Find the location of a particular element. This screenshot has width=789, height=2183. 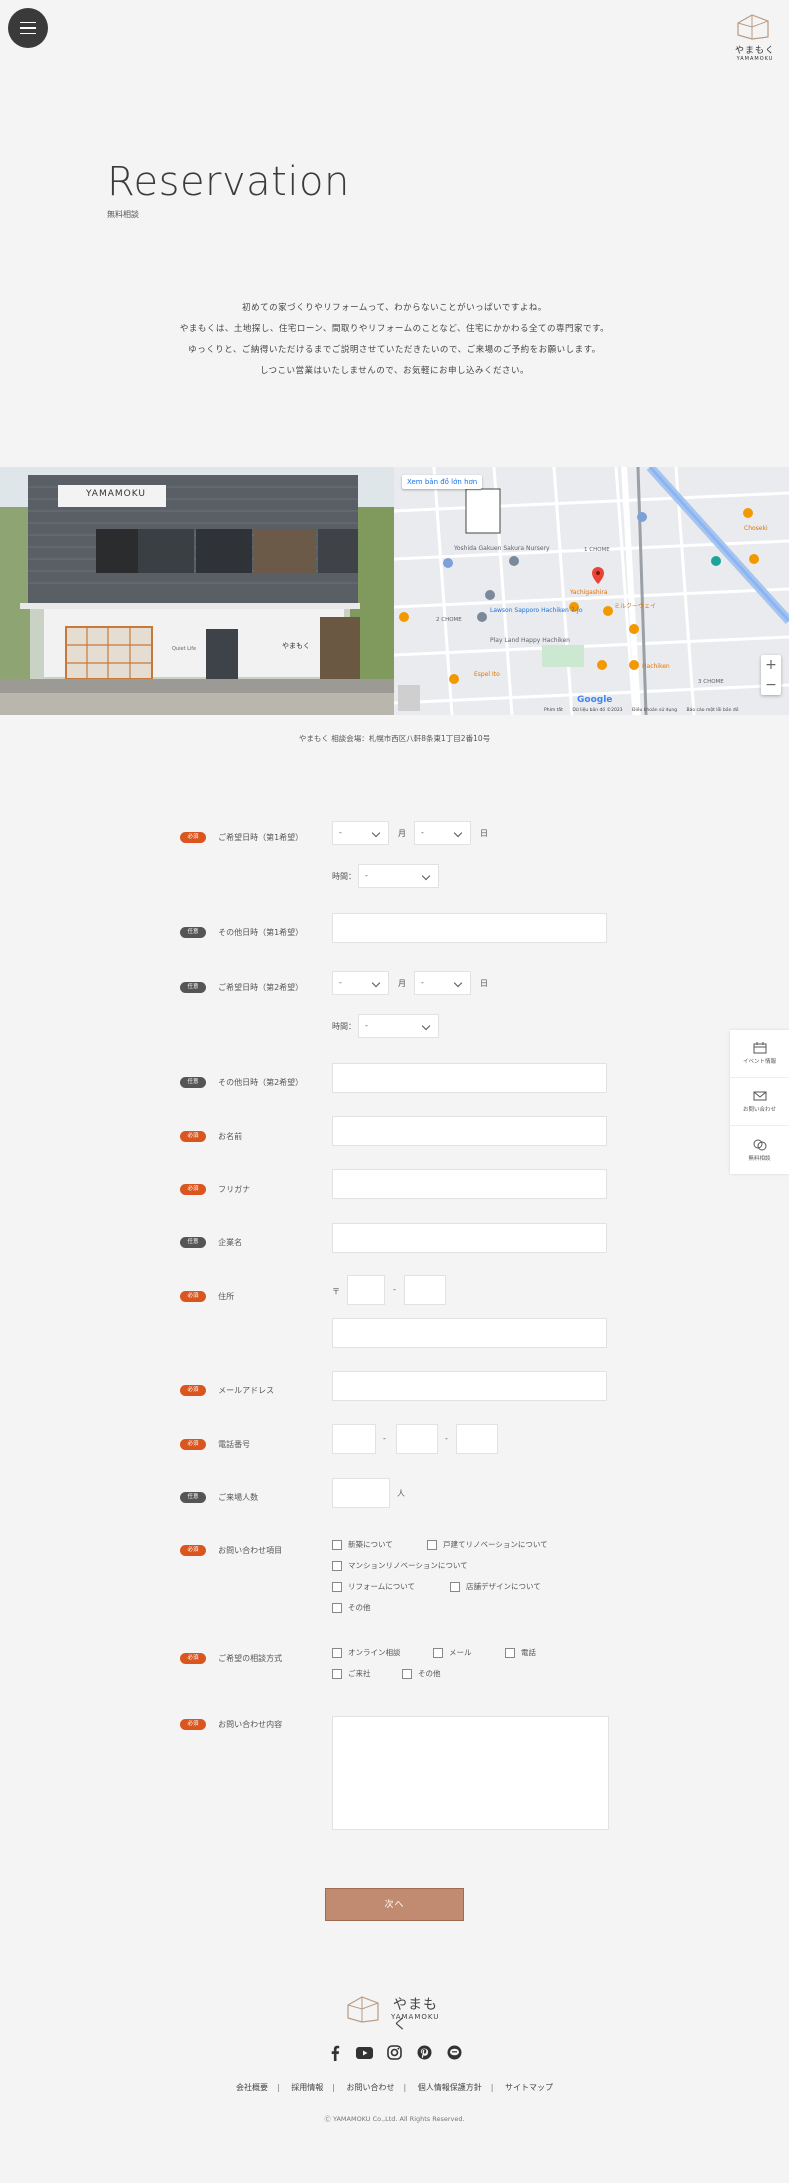

map-zoom-controls: + − is located at coordinates (771, 675).